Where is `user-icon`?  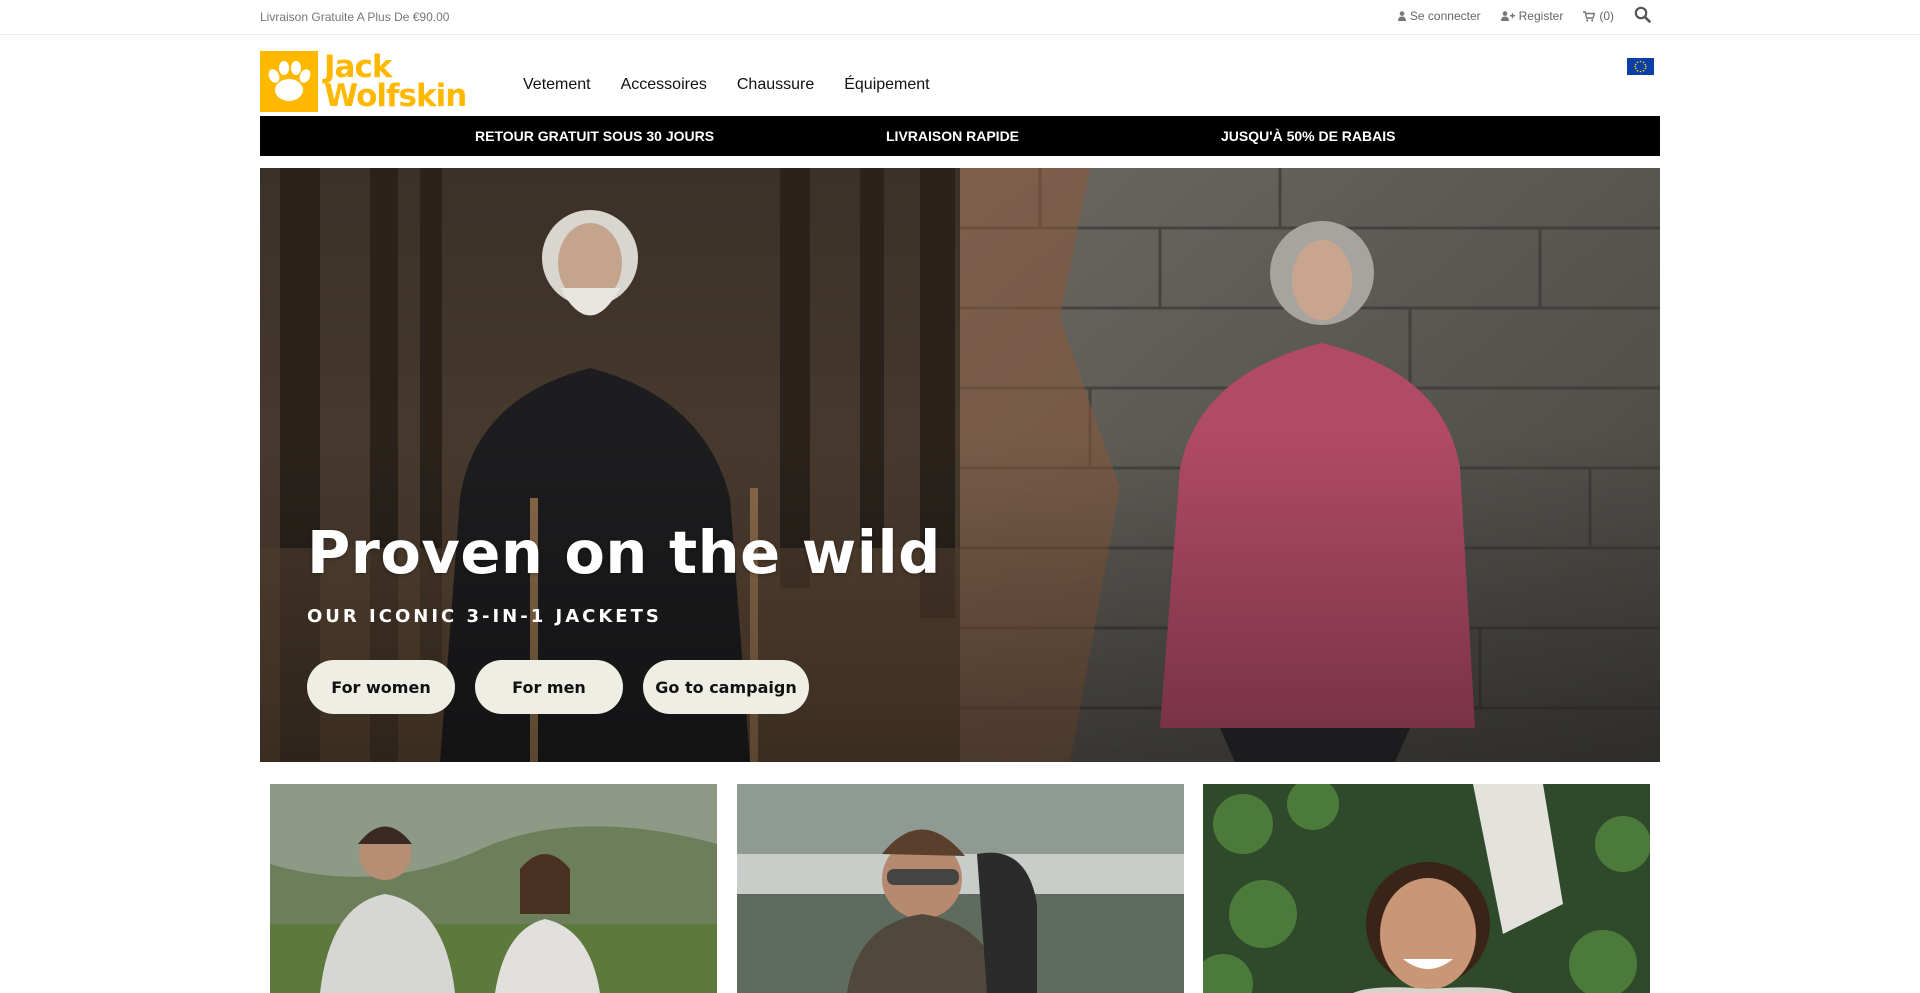
user-icon is located at coordinates (1401, 16).